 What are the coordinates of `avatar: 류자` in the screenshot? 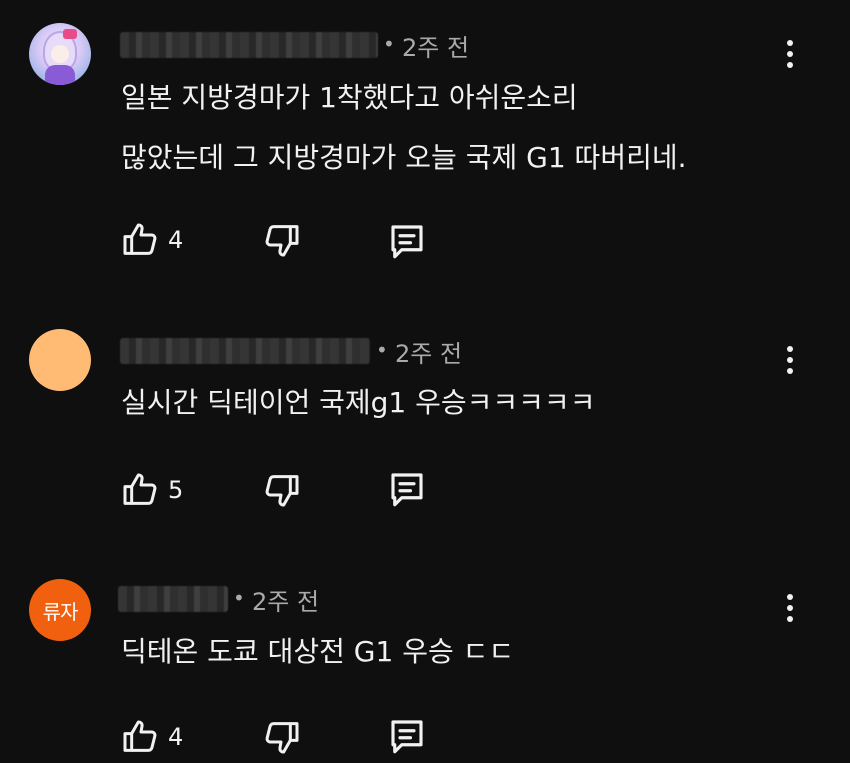 It's located at (60, 610).